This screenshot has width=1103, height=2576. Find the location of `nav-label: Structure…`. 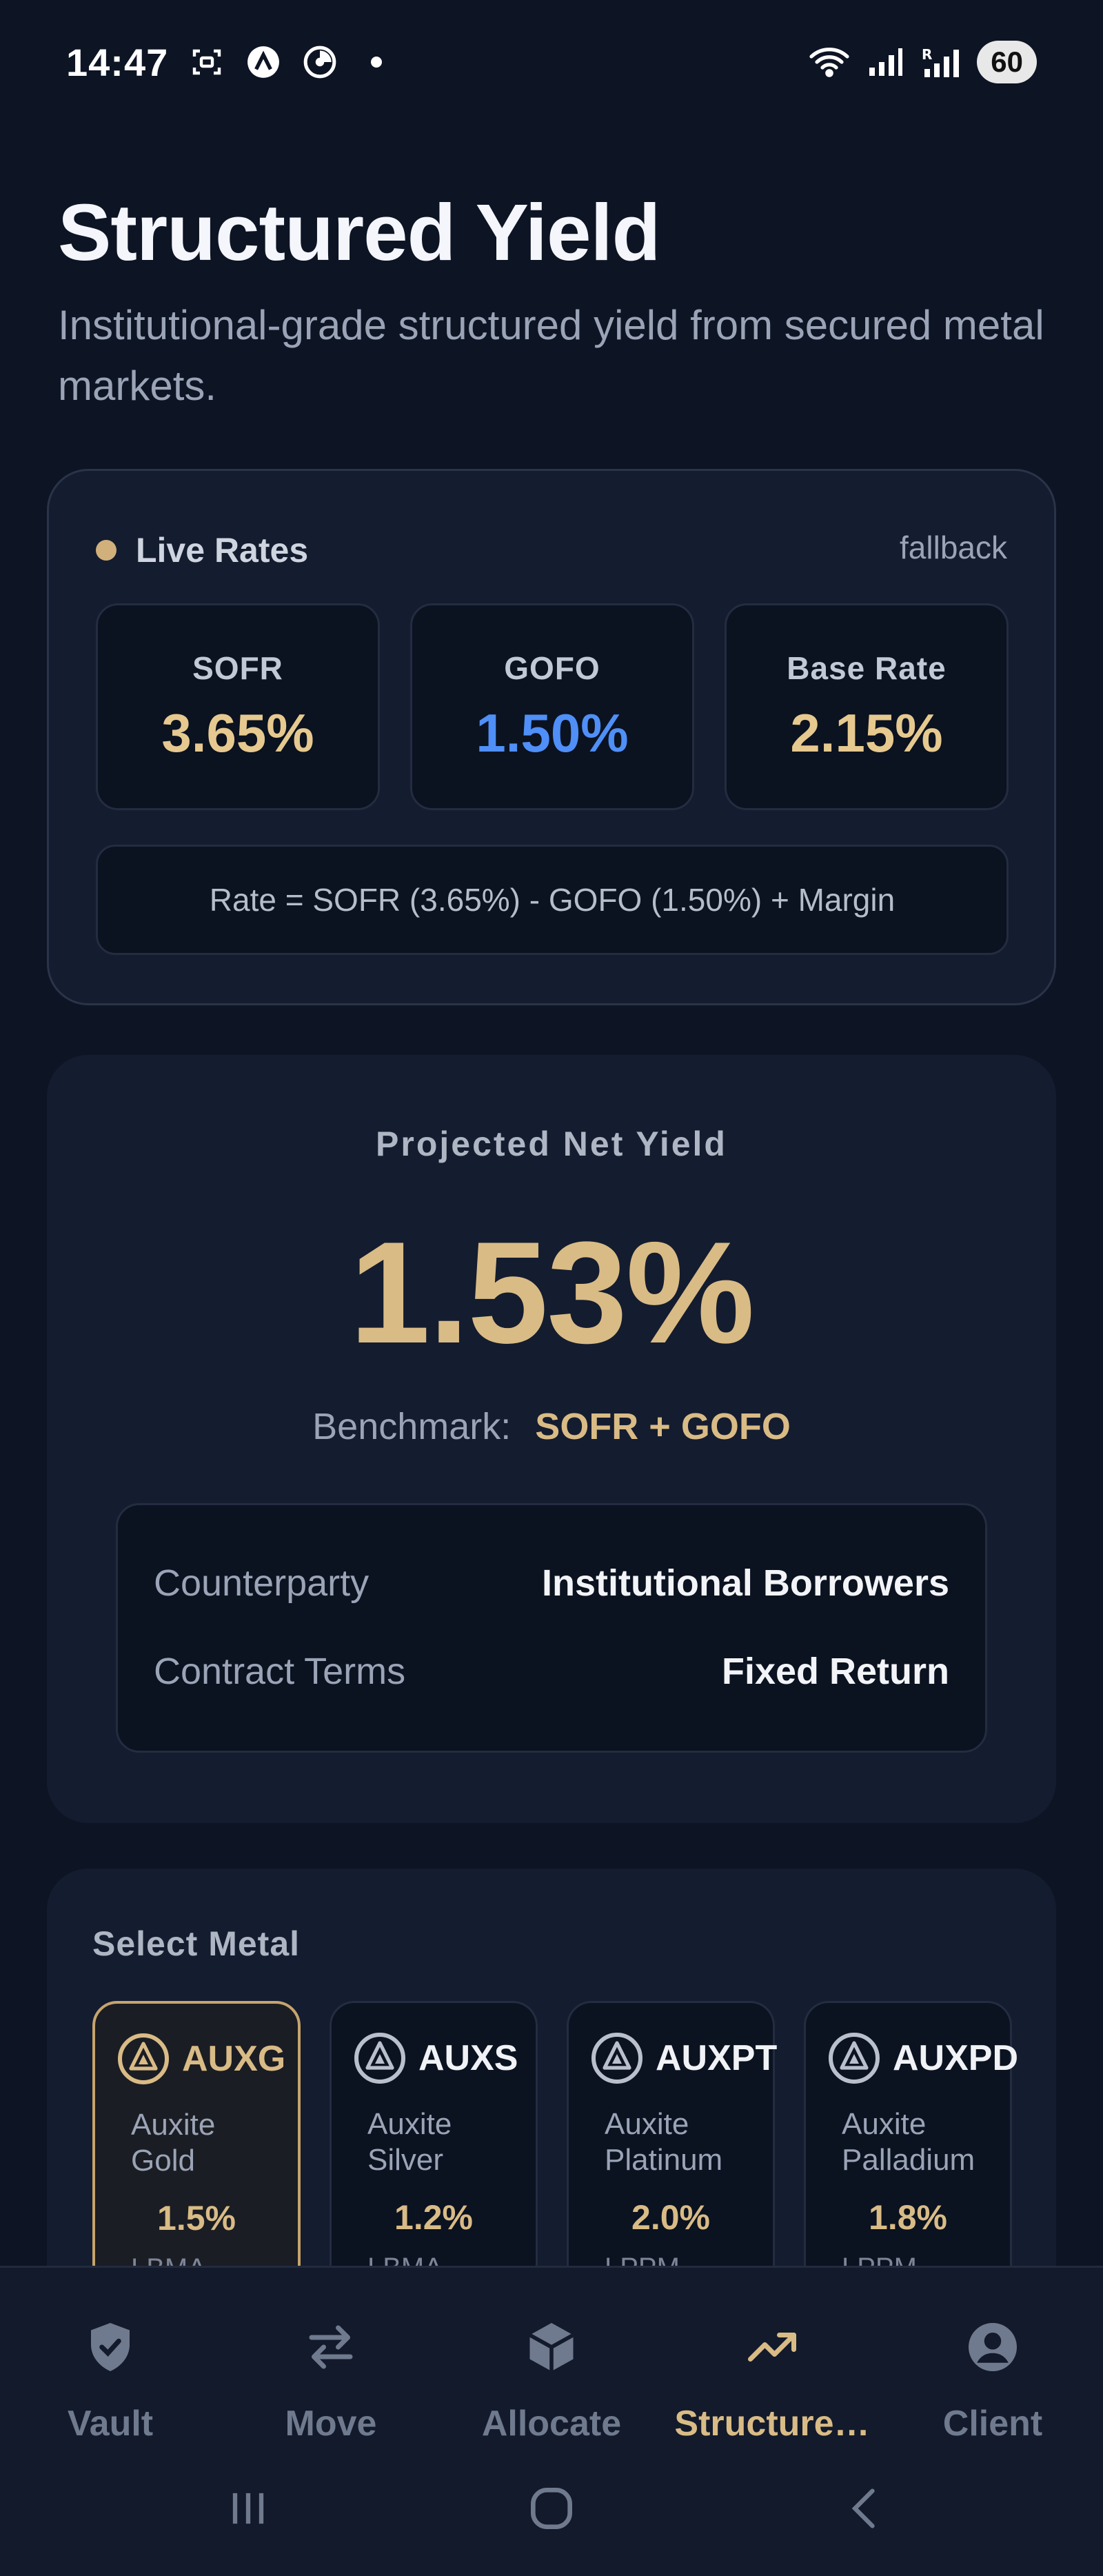

nav-label: Structure… is located at coordinates (772, 2424).